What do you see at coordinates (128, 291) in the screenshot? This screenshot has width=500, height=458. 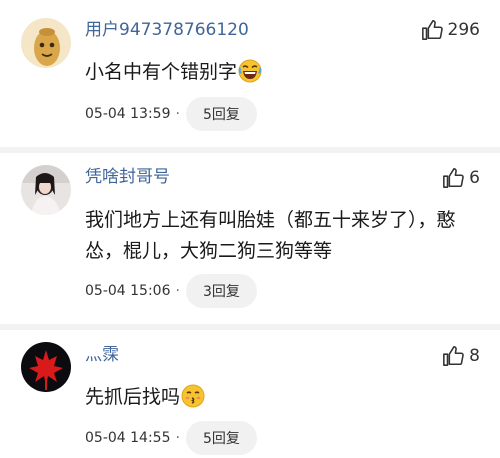 I see `comment-time: 05-04 15:06` at bounding box center [128, 291].